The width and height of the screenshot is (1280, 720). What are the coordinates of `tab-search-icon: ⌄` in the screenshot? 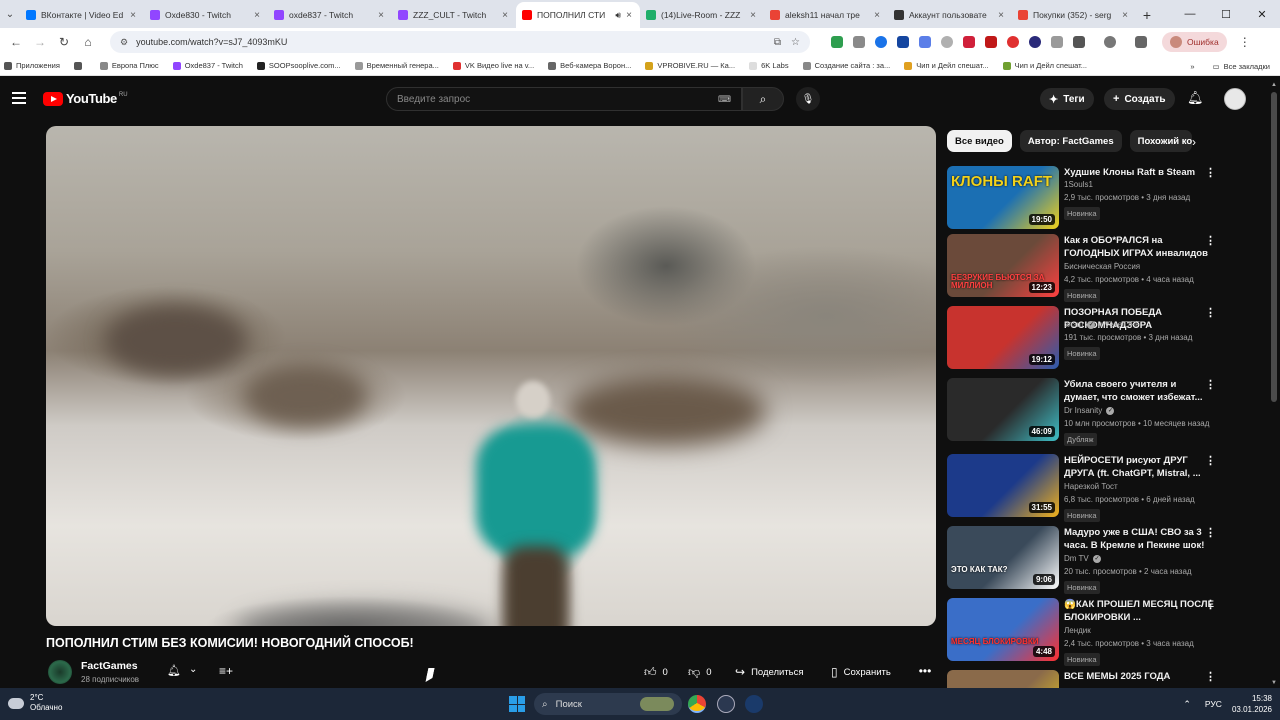 It's located at (10, 14).